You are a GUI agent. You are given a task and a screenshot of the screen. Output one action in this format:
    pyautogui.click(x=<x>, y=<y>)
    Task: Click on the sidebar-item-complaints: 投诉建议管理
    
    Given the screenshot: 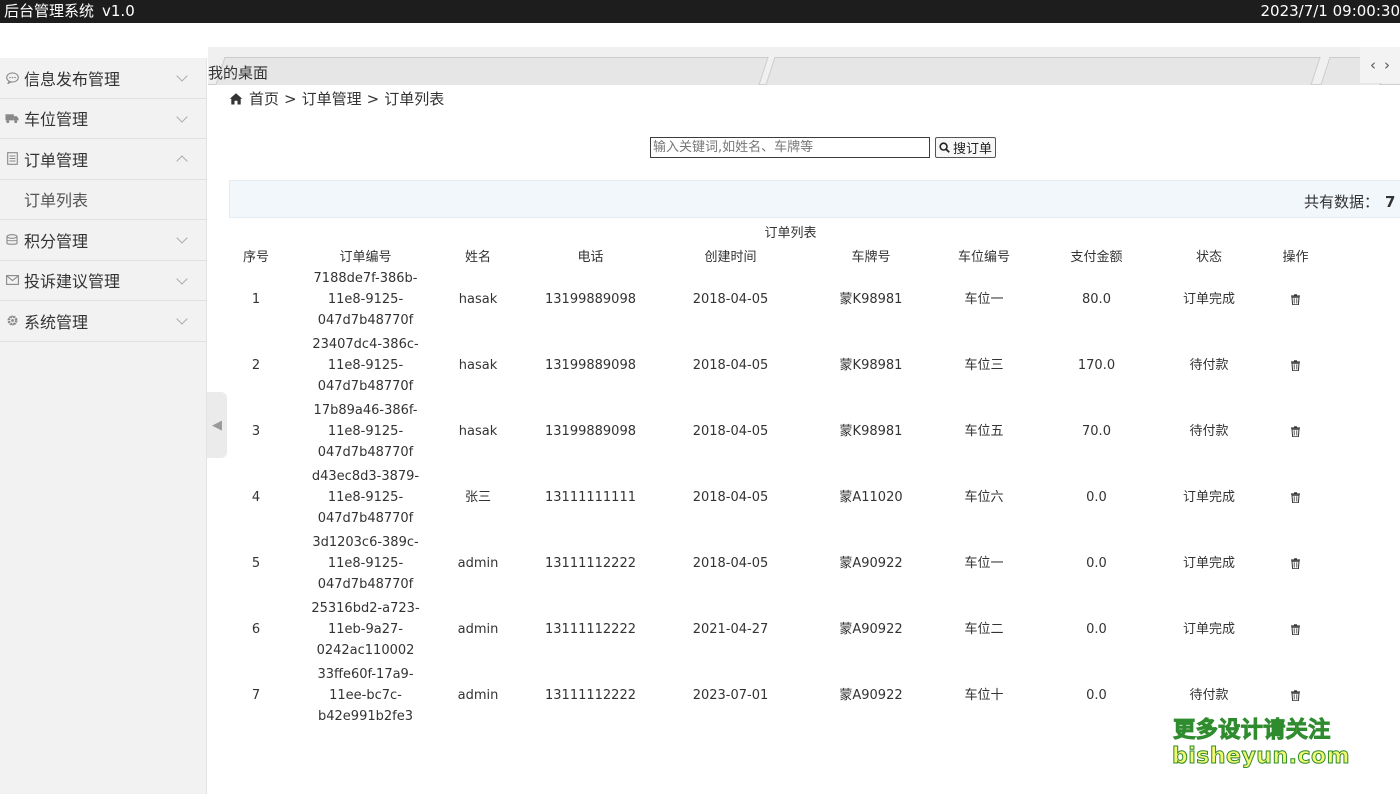 What is the action you would take?
    pyautogui.click(x=103, y=281)
    